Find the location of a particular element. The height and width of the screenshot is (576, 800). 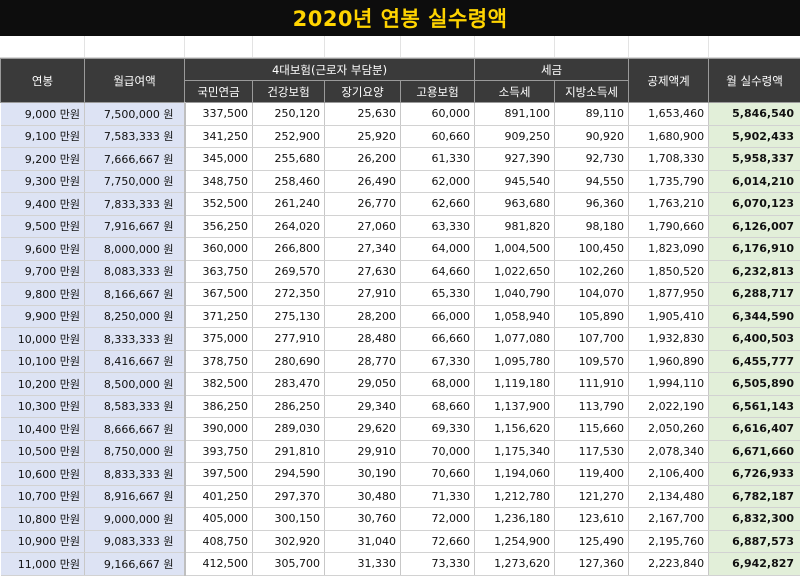

header-insurance-group: 4대보험(근로자 부담분) is located at coordinates (329, 69).